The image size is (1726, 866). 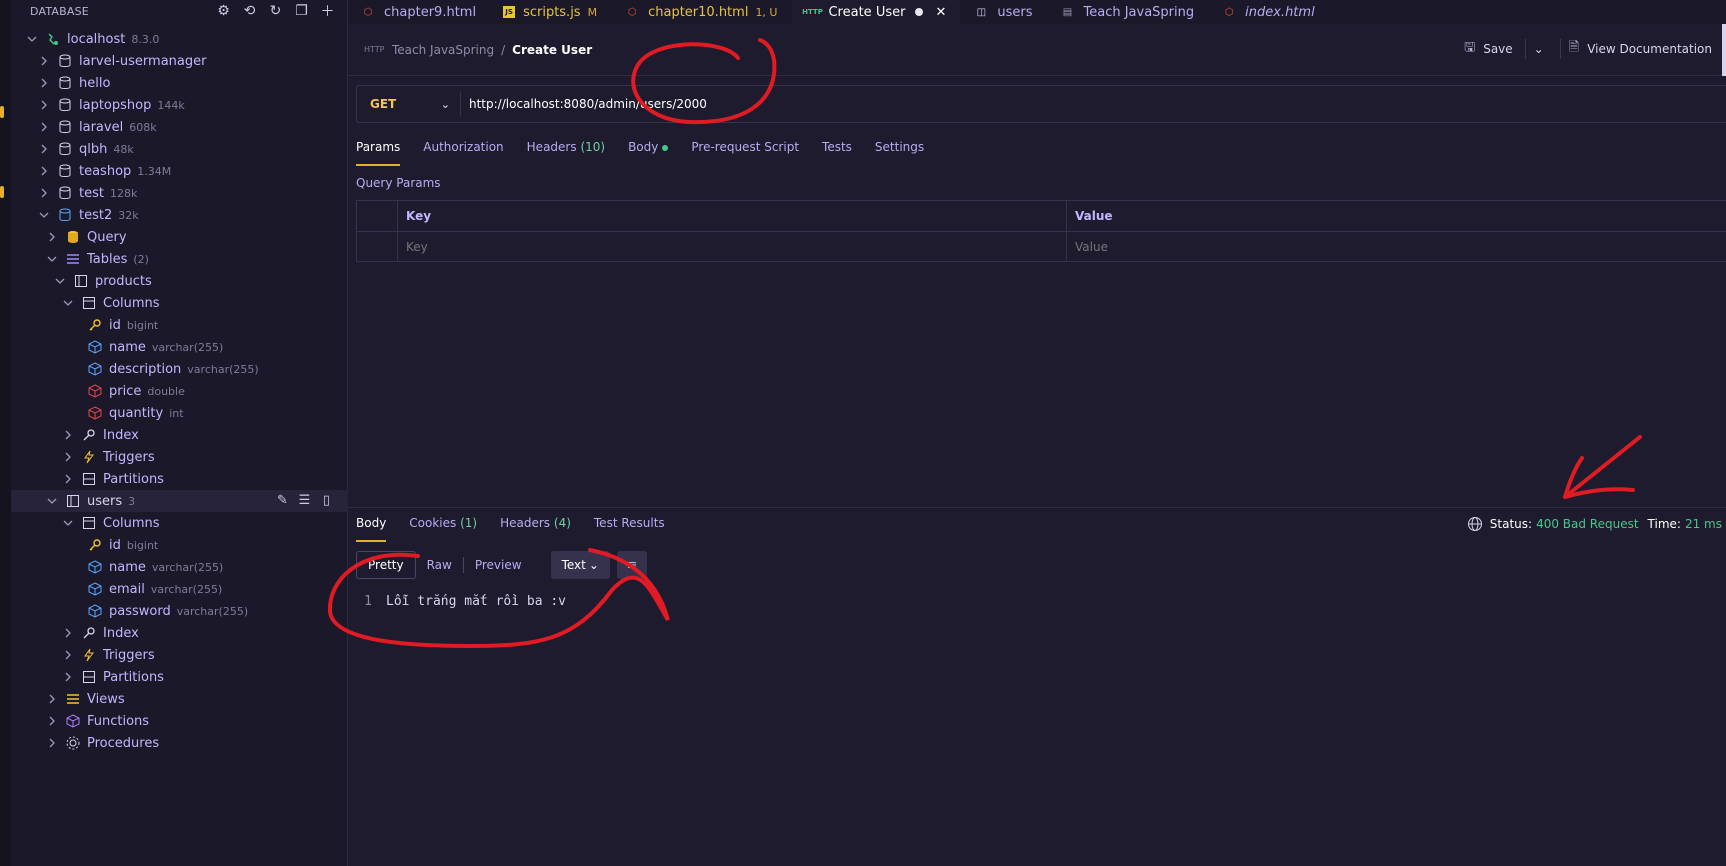 What do you see at coordinates (566, 153) in the screenshot?
I see `tab-headers: Headers (10)` at bounding box center [566, 153].